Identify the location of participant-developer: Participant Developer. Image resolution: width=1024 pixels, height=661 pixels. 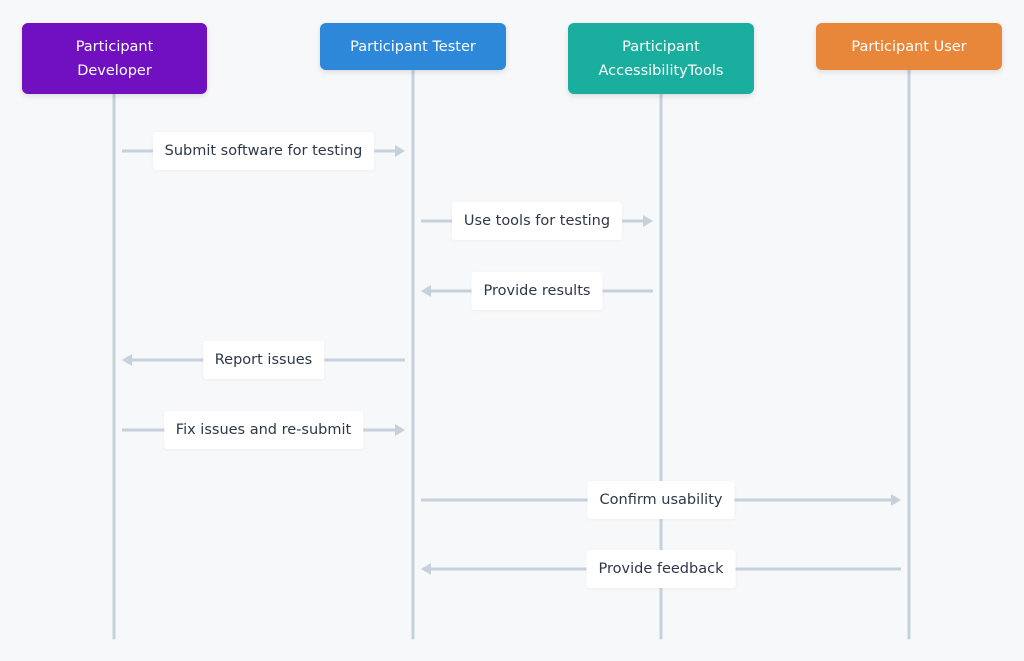
(114, 58).